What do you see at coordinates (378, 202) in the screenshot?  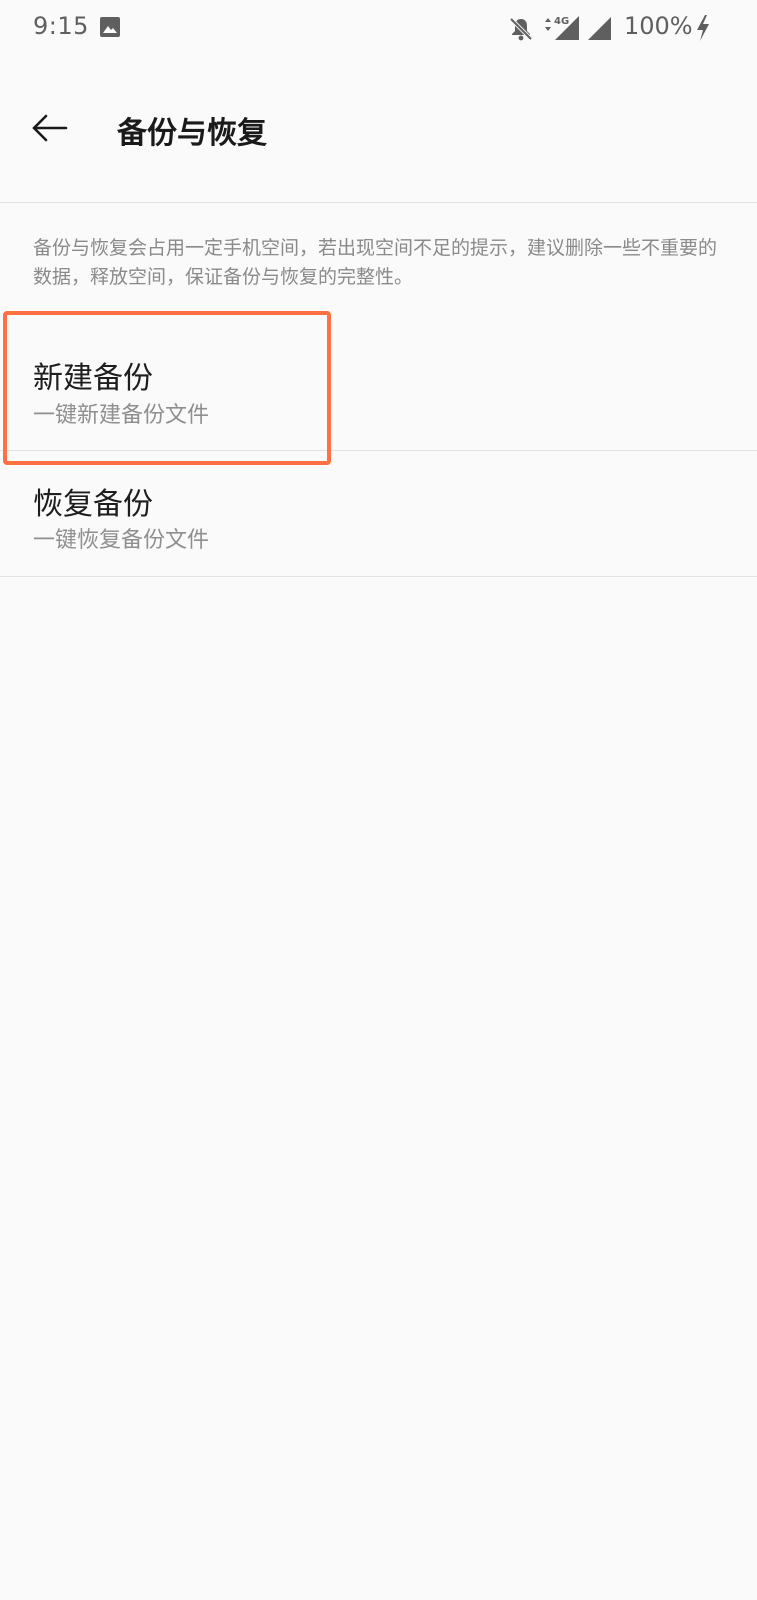 I see `header-divider` at bounding box center [378, 202].